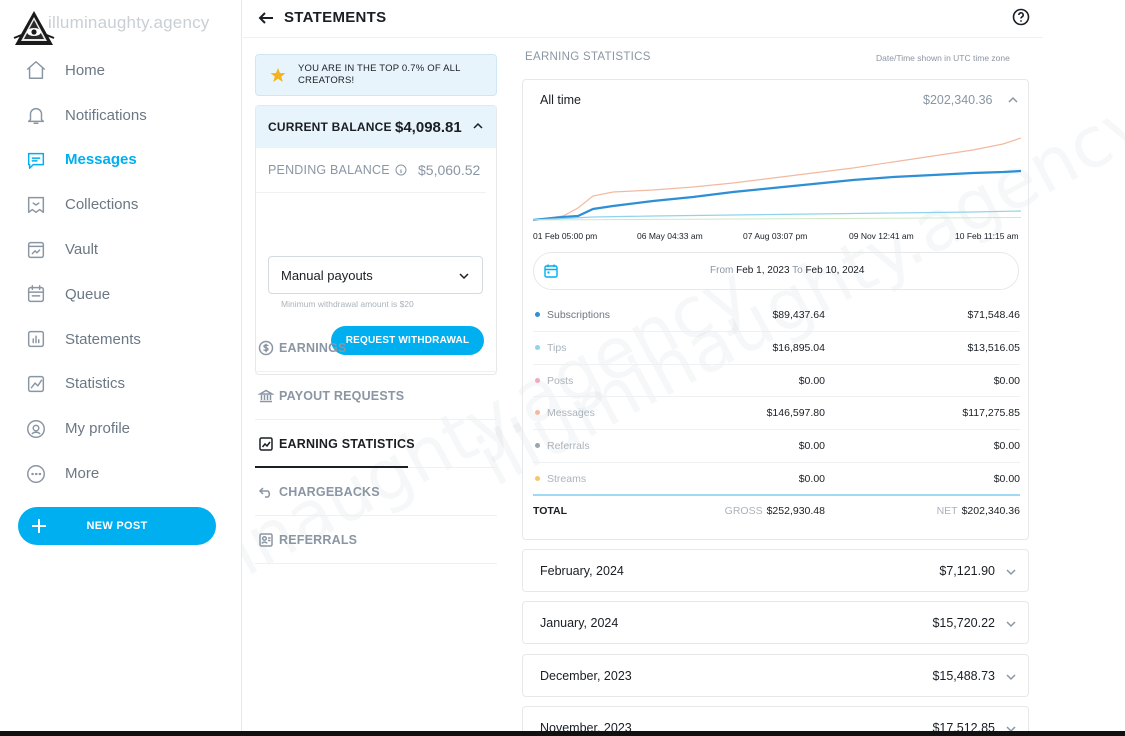 The image size is (1125, 736). I want to click on date-range-picker: From Feb 1, 2023 To Feb 10, 2024, so click(776, 271).